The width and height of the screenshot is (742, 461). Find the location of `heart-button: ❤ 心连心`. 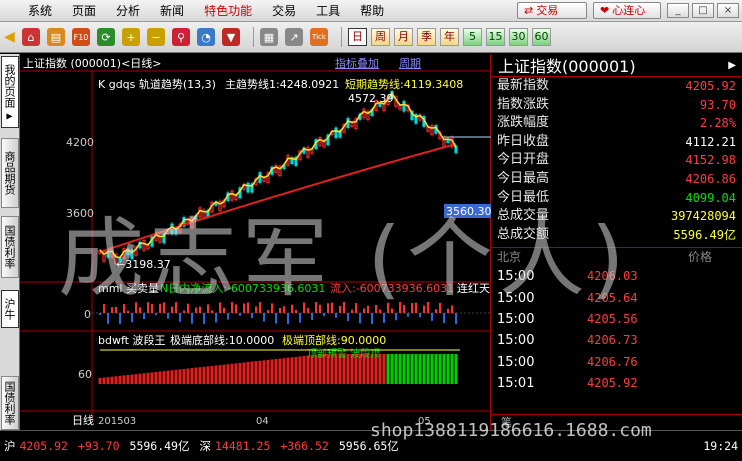

heart-button: ❤ 心连心 is located at coordinates (627, 10).